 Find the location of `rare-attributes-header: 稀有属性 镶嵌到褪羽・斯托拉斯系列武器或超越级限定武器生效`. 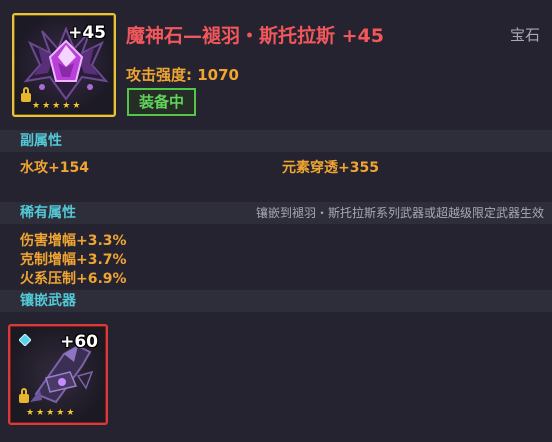

rare-attributes-header: 稀有属性 镶嵌到褪羽・斯托拉斯系列武器或超越级限定武器生效 is located at coordinates (276, 213).